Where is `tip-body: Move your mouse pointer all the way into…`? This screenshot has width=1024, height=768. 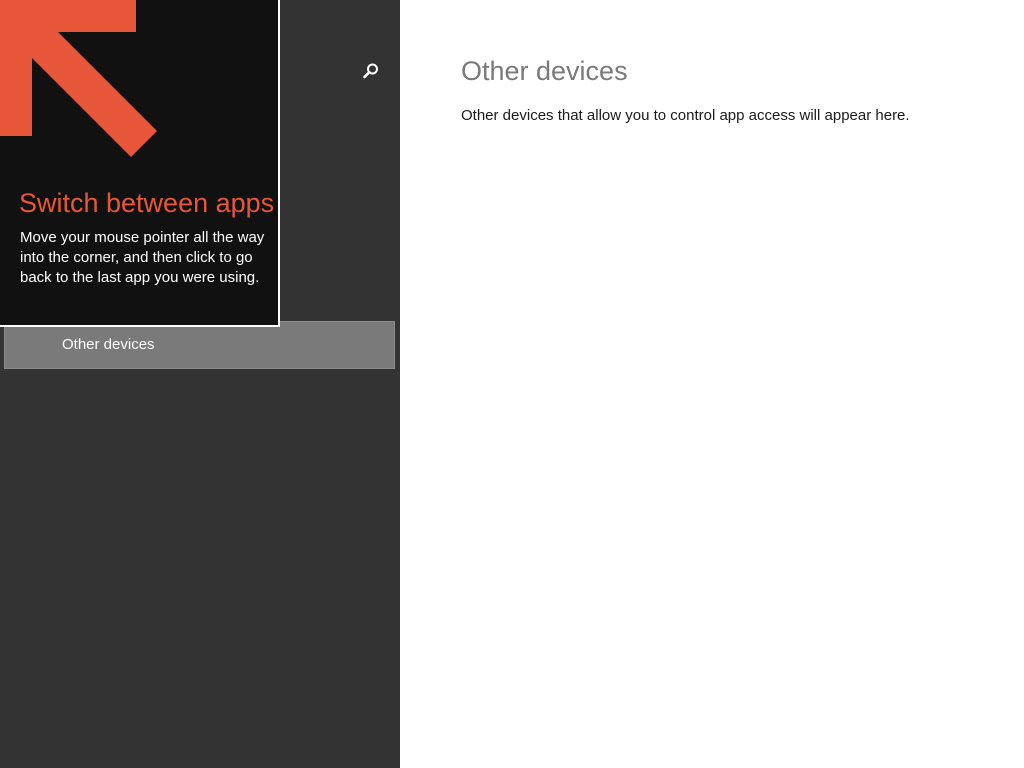 tip-body: Move your mouse pointer all the way into… is located at coordinates (142, 257).